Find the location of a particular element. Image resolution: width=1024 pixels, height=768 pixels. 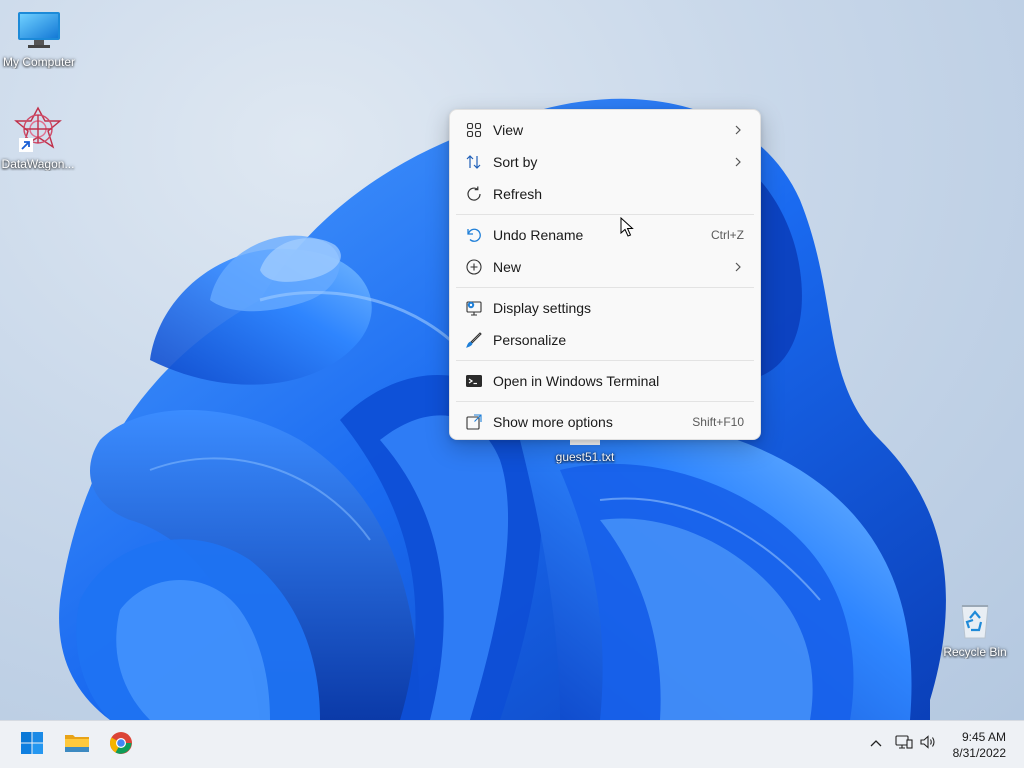

menu-item-new: New is located at coordinates (605, 267).